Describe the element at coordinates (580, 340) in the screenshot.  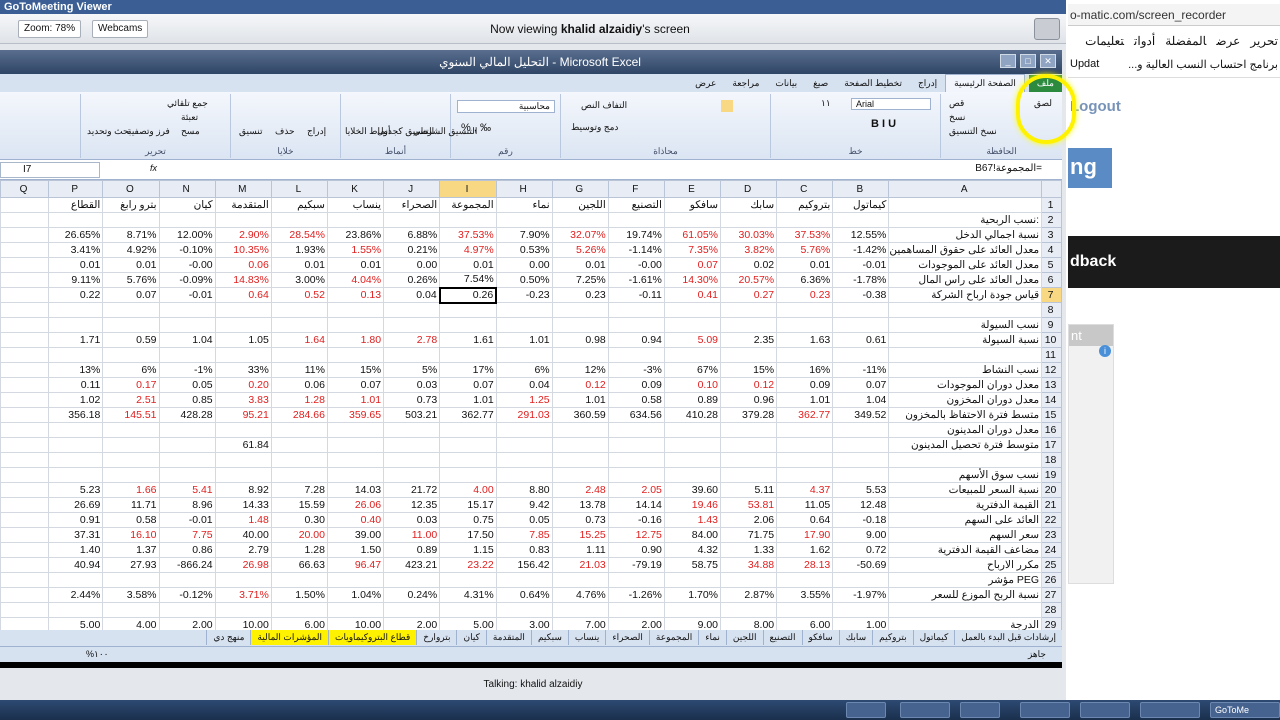
I see `cell: 0.98` at that location.